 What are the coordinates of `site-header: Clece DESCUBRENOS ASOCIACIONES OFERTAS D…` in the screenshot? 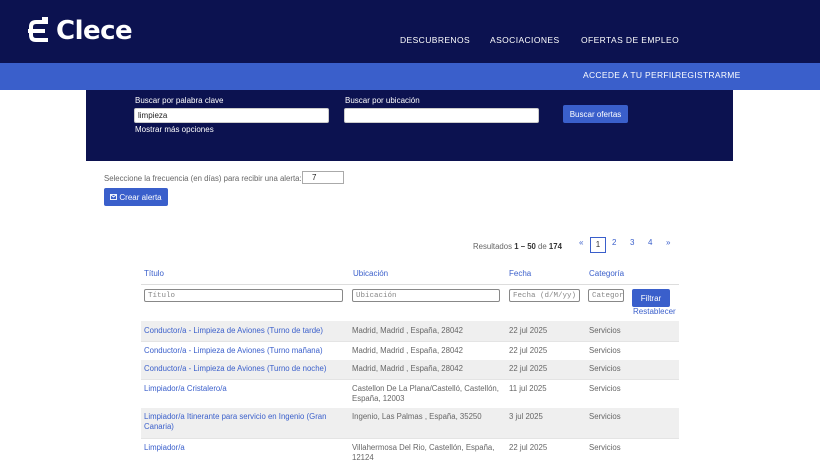 It's located at (410, 31).